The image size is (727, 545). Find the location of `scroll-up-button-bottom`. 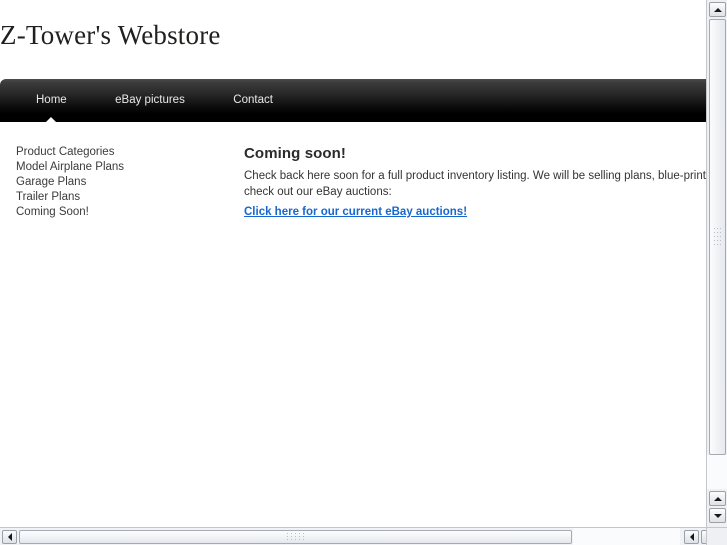

scroll-up-button-bottom is located at coordinates (717, 498).